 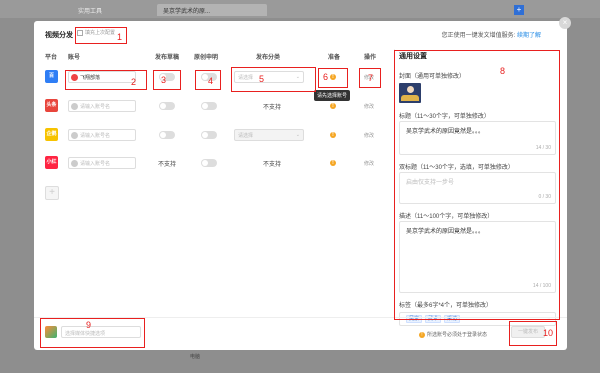 What do you see at coordinates (544, 197) in the screenshot?
I see `subtitle-count: 0 / 30` at bounding box center [544, 197].